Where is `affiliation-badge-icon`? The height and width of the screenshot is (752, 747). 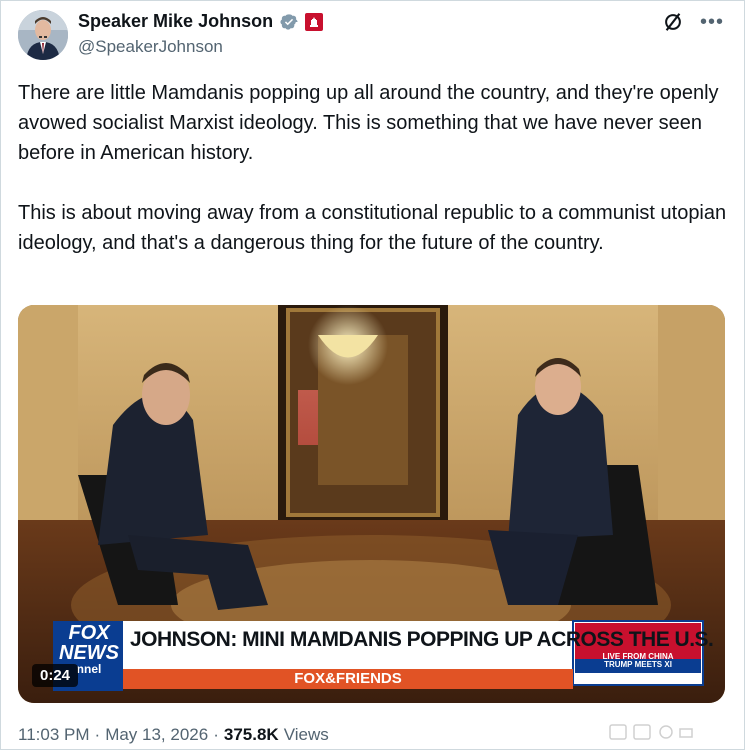
affiliation-badge-icon is located at coordinates (314, 21).